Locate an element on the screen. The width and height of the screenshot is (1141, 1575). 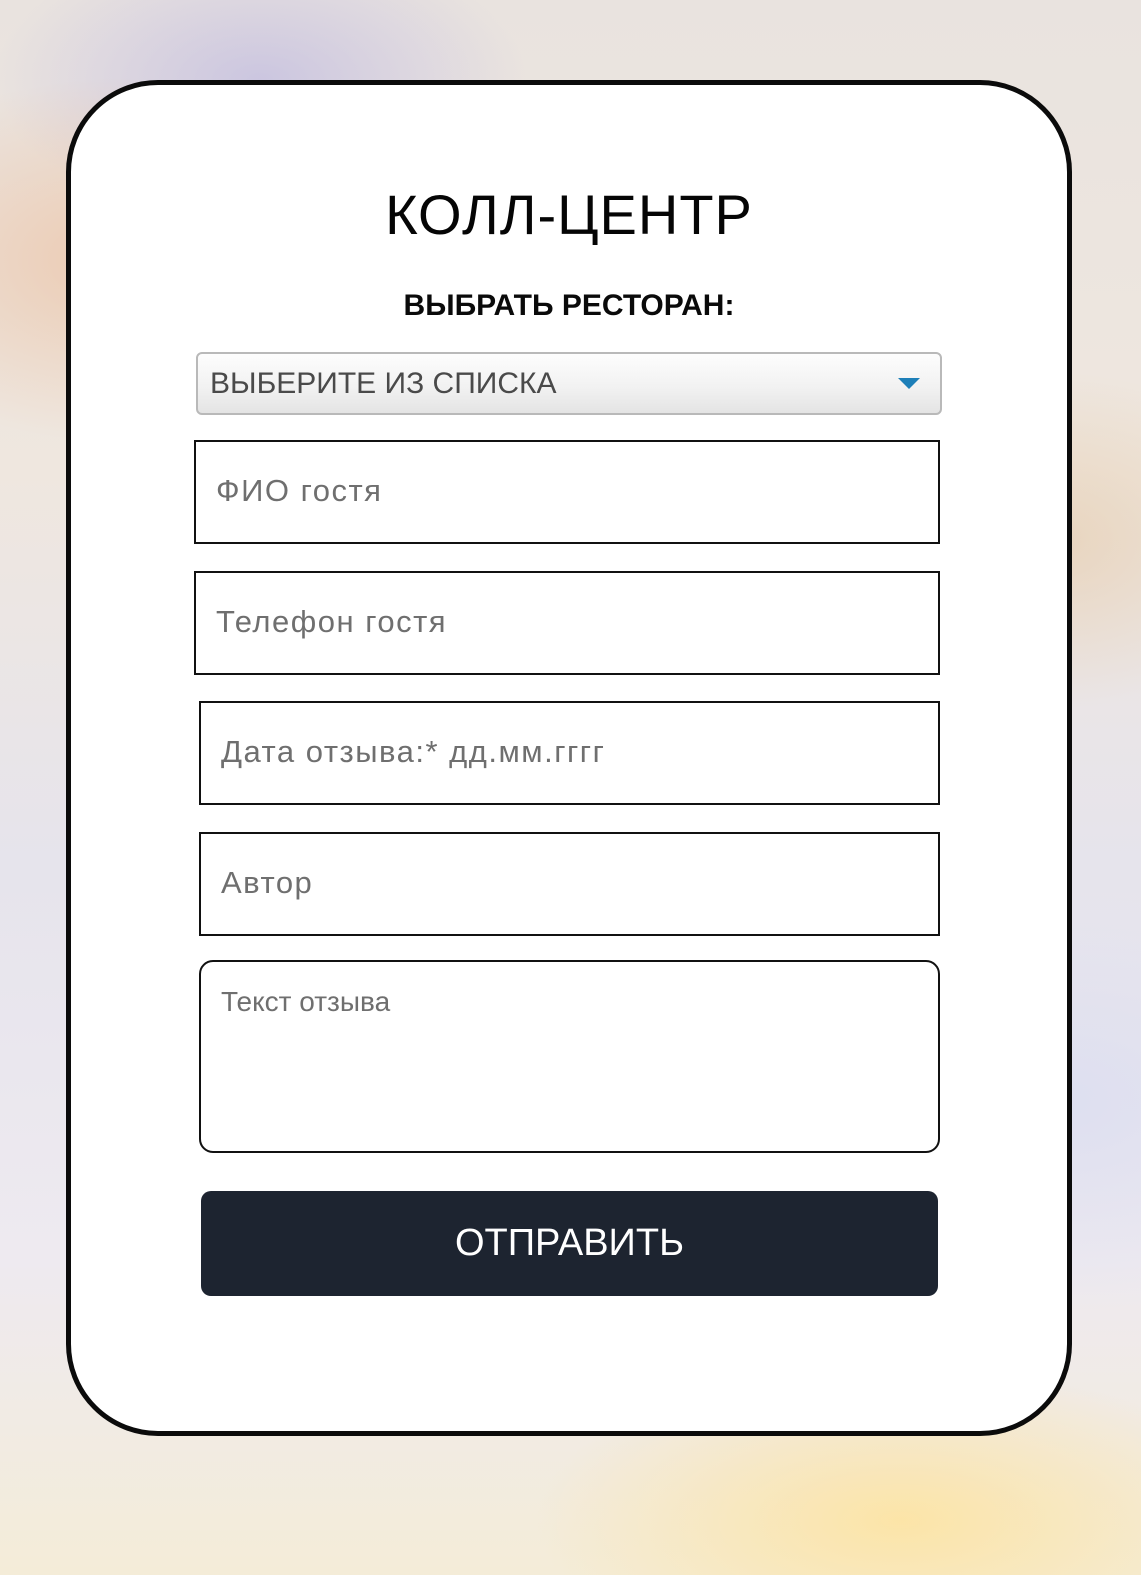
review-text-placeholder: Текст отзыва is located at coordinates (306, 1001).